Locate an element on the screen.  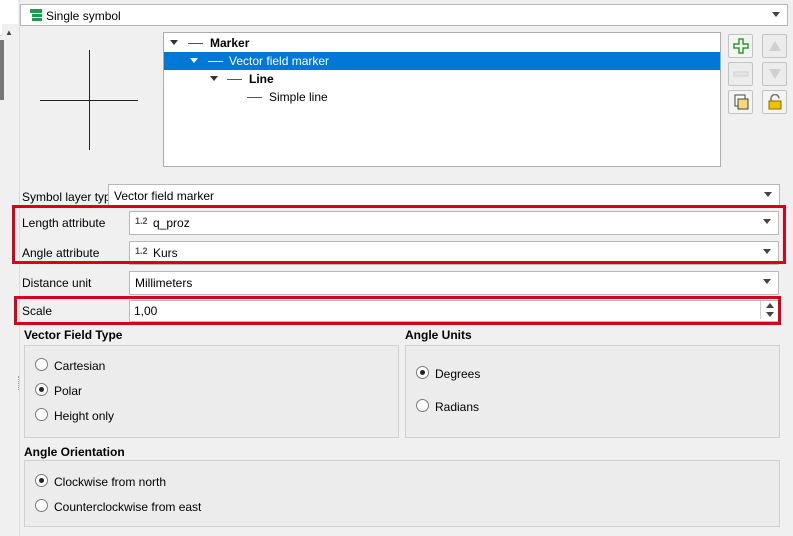
distance-unit-value: Millimeters is located at coordinates (164, 283).